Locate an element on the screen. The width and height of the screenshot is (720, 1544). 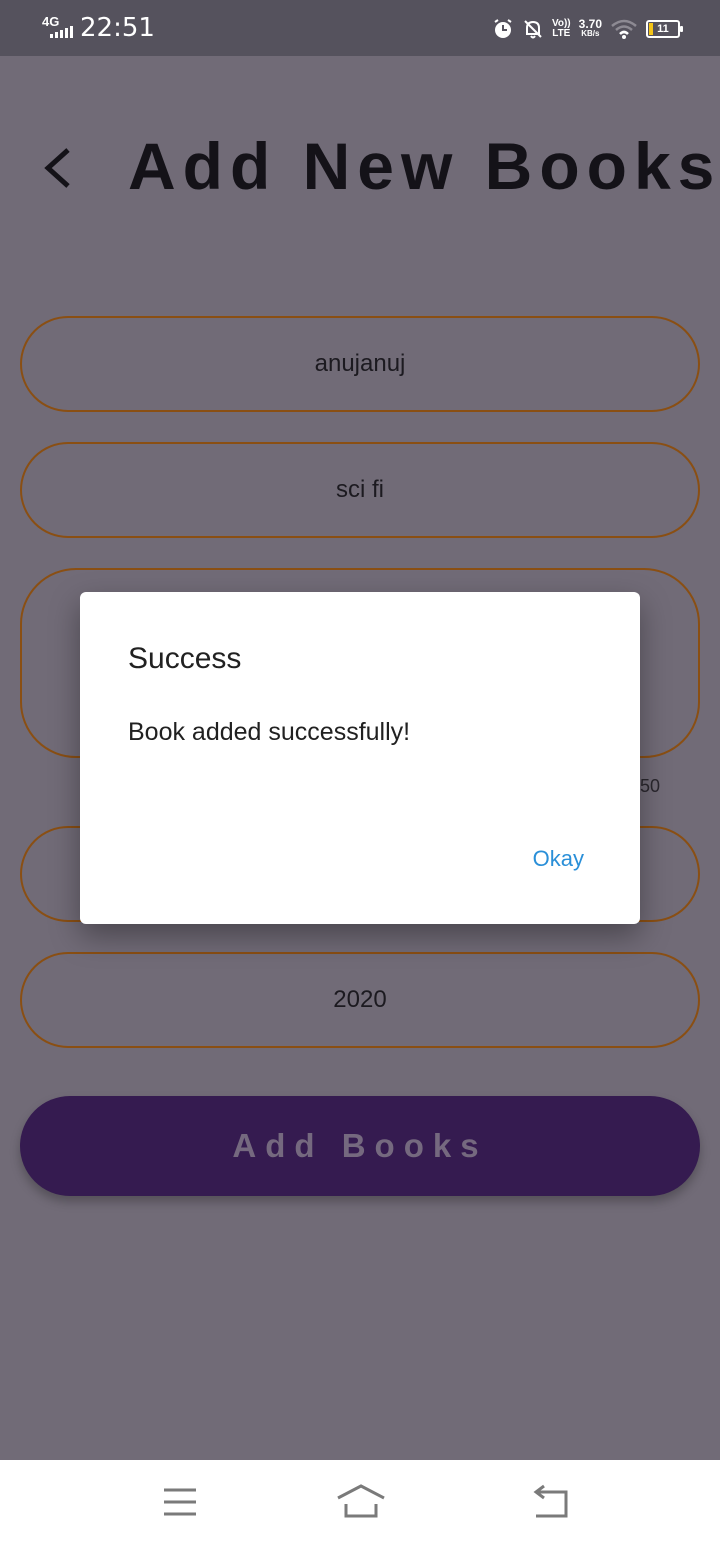
dialog-title: Success is located at coordinates (185, 658).